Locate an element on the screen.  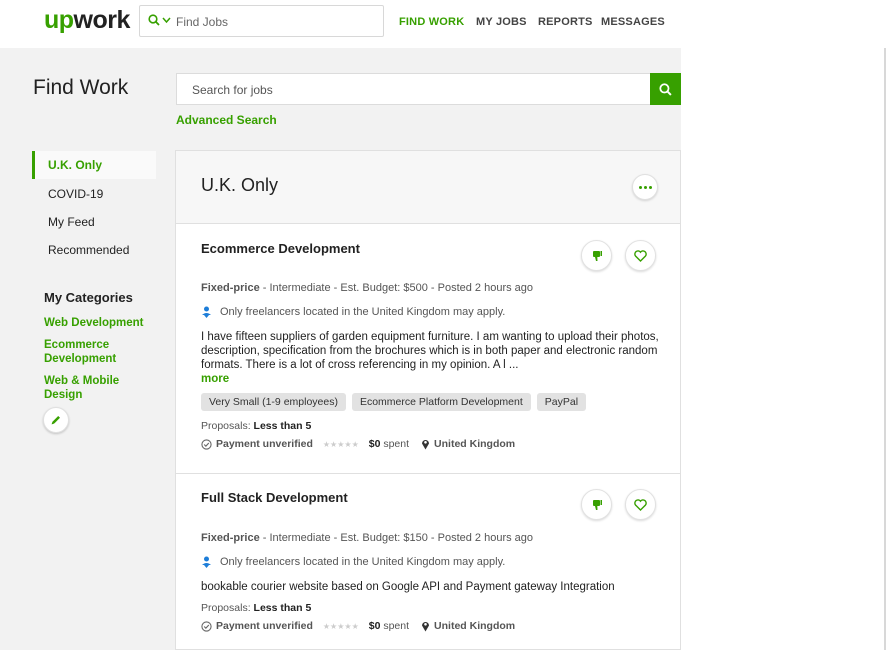
job-title: Ecommerce Development is located at coordinates (280, 248).